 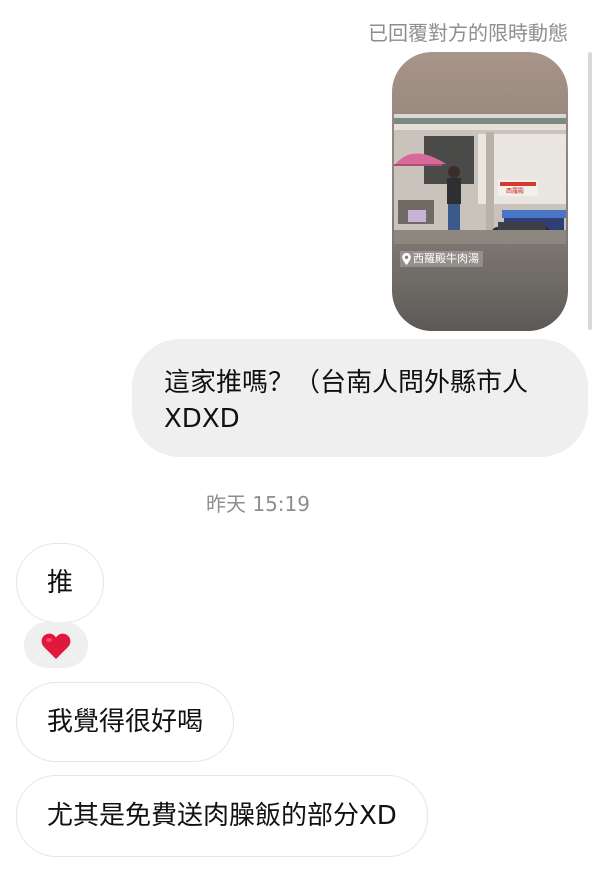 What do you see at coordinates (446, 258) in the screenshot?
I see `location-tag-label: 西羅殿牛肉湯` at bounding box center [446, 258].